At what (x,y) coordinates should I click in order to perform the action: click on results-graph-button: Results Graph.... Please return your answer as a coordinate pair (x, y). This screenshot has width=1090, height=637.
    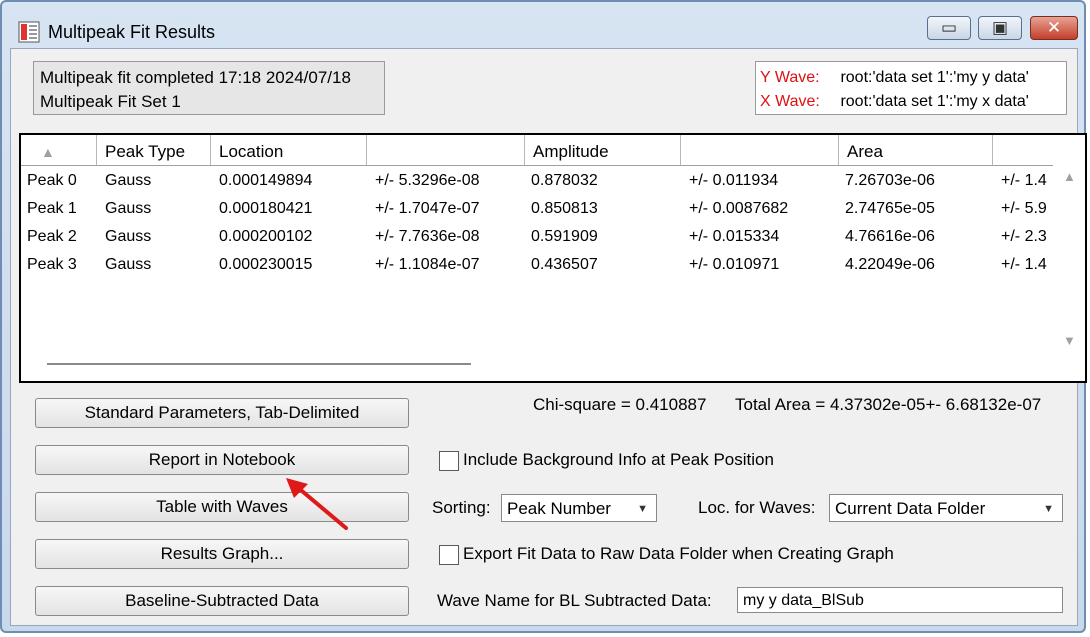
    Looking at the image, I should click on (222, 554).